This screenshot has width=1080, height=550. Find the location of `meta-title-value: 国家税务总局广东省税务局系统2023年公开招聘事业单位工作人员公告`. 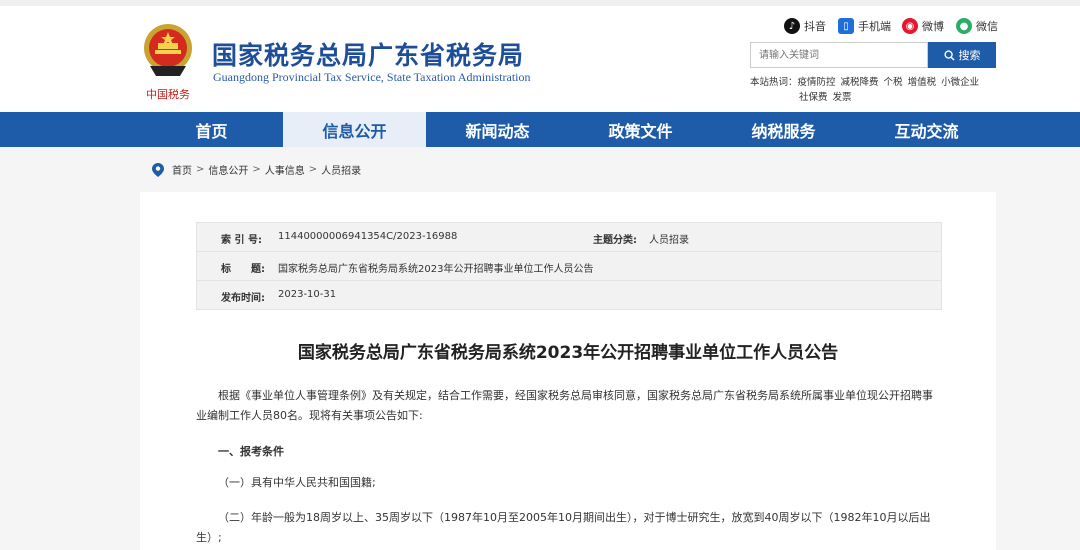

meta-title-value: 国家税务总局广东省税务局系统2023年公开招聘事业单位工作人员公告 is located at coordinates (436, 269).